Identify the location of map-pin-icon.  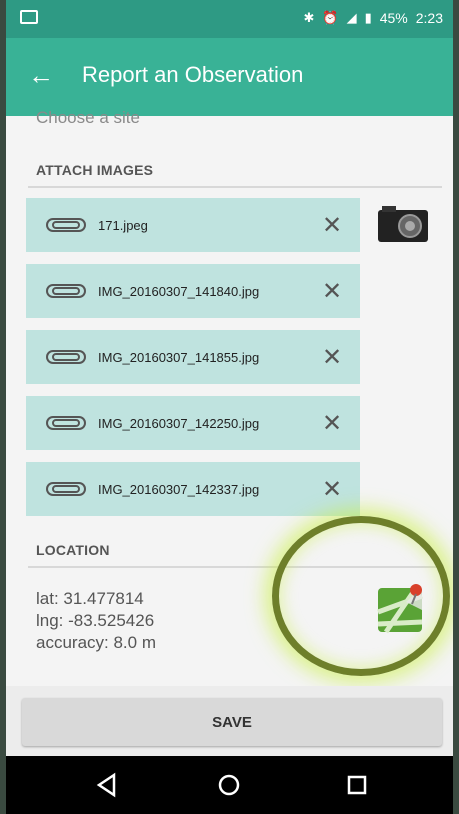
(402, 608).